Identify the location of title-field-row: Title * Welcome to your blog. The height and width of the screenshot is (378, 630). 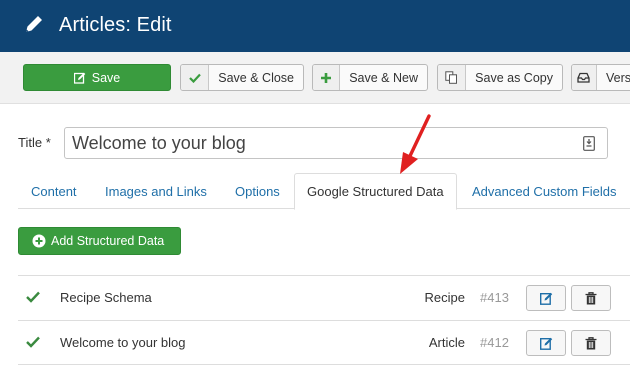
(313, 143).